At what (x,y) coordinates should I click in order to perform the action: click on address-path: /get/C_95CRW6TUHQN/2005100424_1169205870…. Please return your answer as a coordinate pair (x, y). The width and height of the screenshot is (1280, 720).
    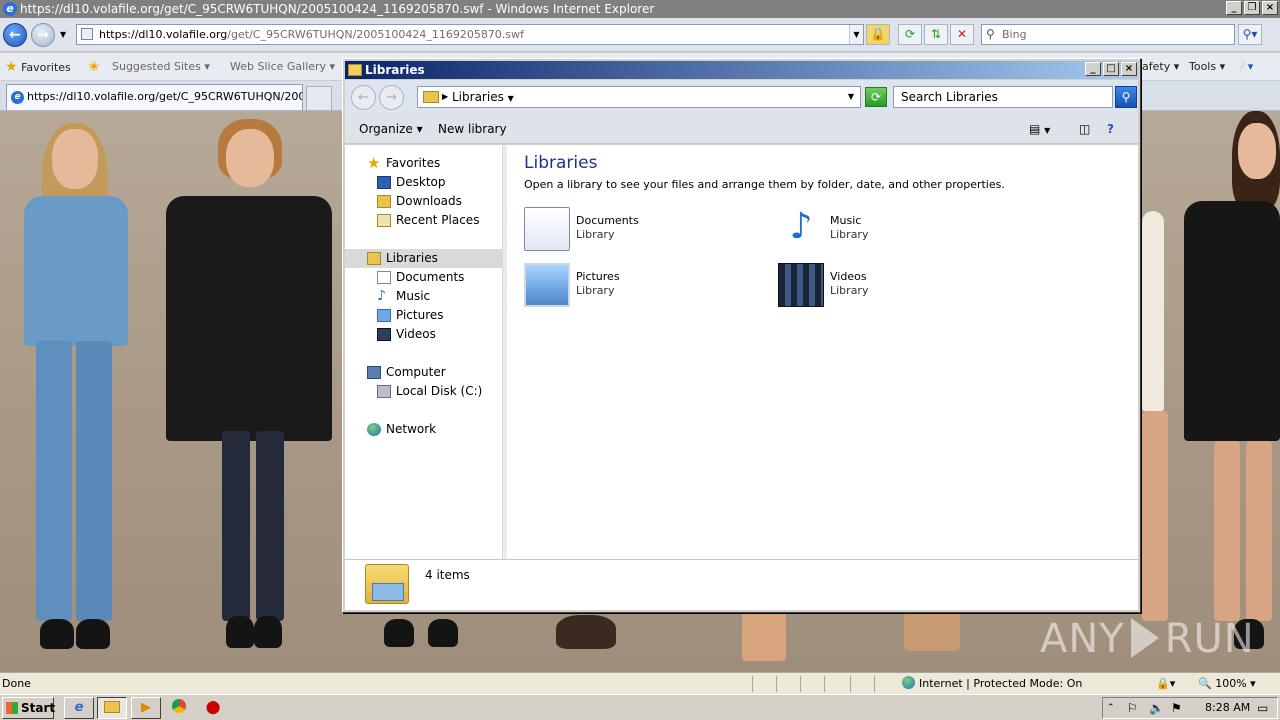
    Looking at the image, I should click on (375, 34).